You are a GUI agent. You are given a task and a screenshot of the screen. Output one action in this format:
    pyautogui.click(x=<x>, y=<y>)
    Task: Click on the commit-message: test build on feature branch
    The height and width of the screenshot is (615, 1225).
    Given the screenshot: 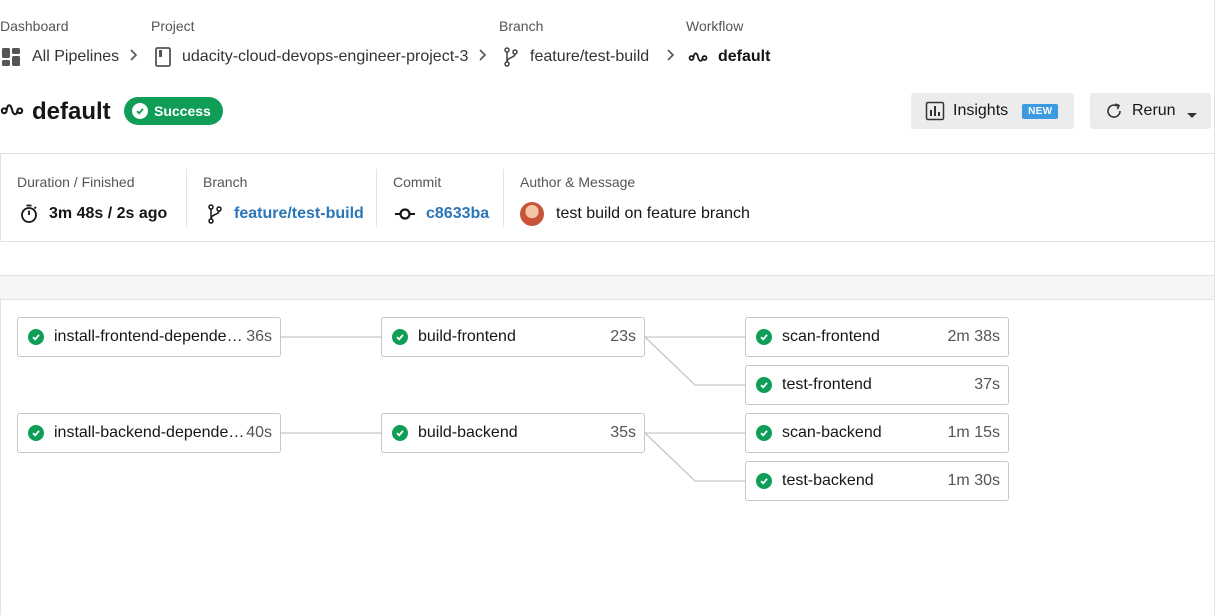 What is the action you would take?
    pyautogui.click(x=653, y=213)
    